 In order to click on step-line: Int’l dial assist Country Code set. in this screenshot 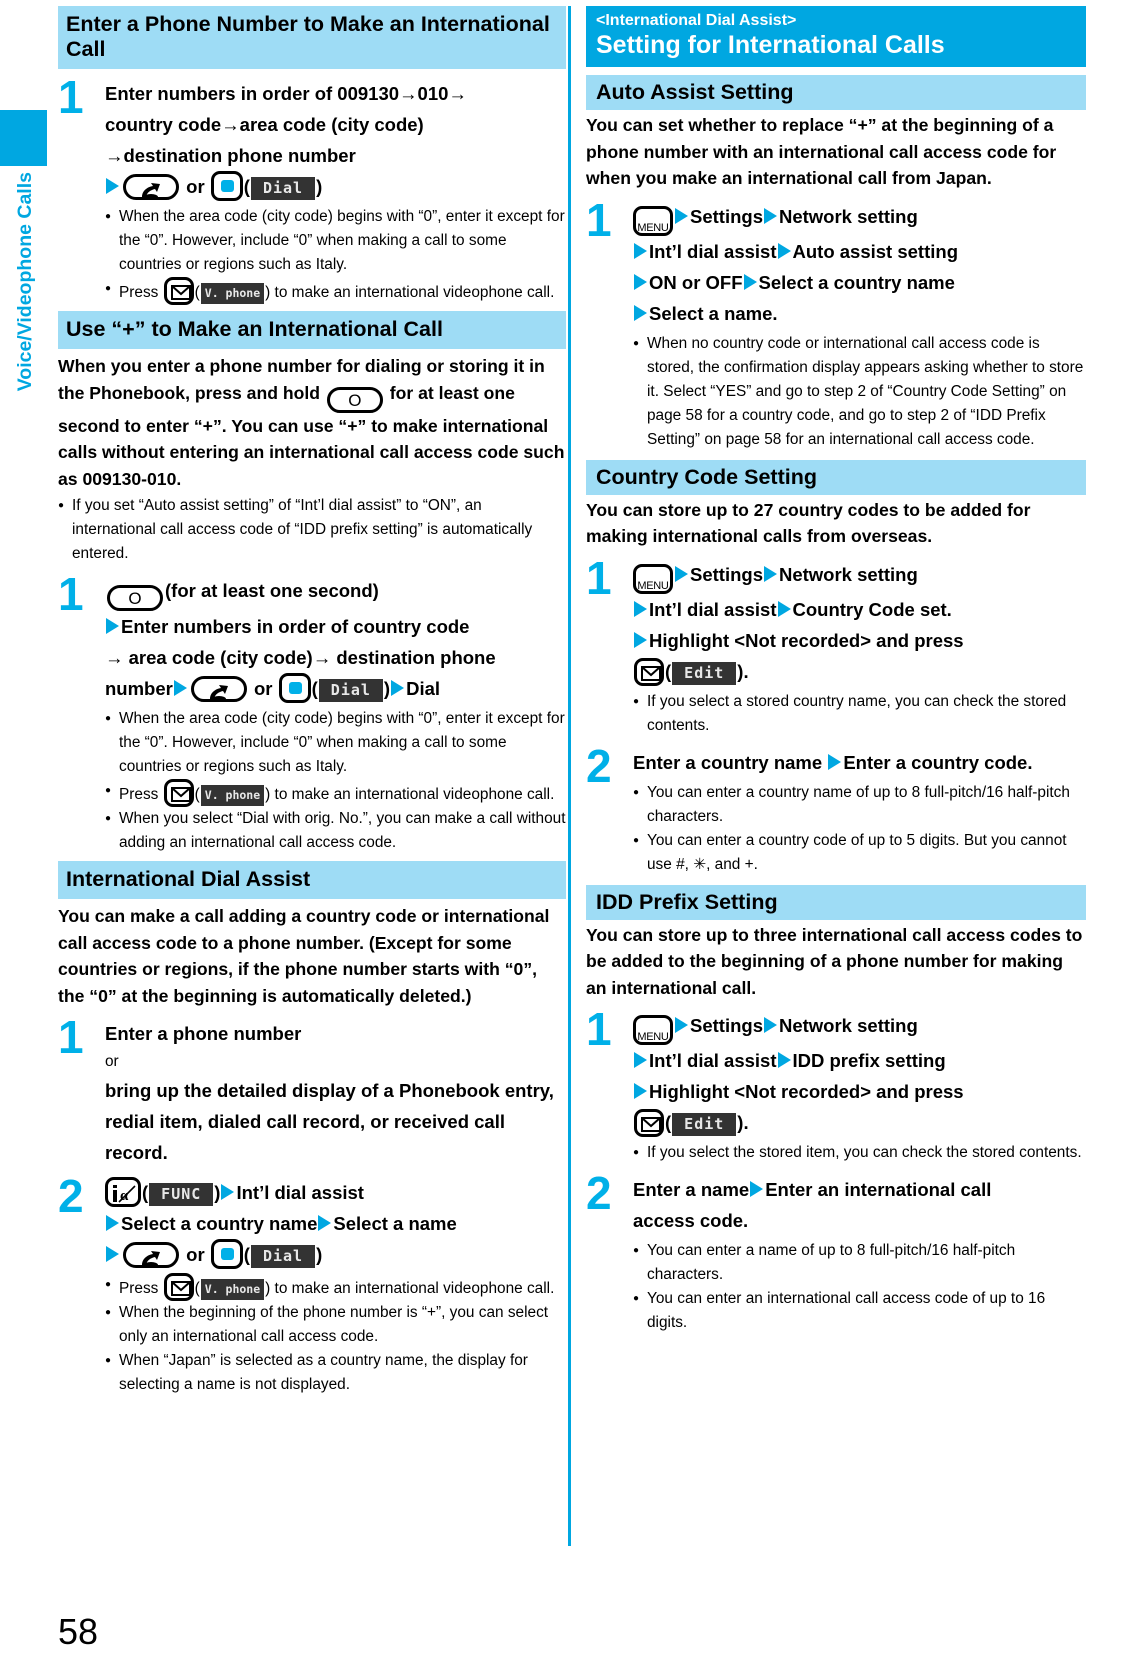, I will do `click(859, 609)`.